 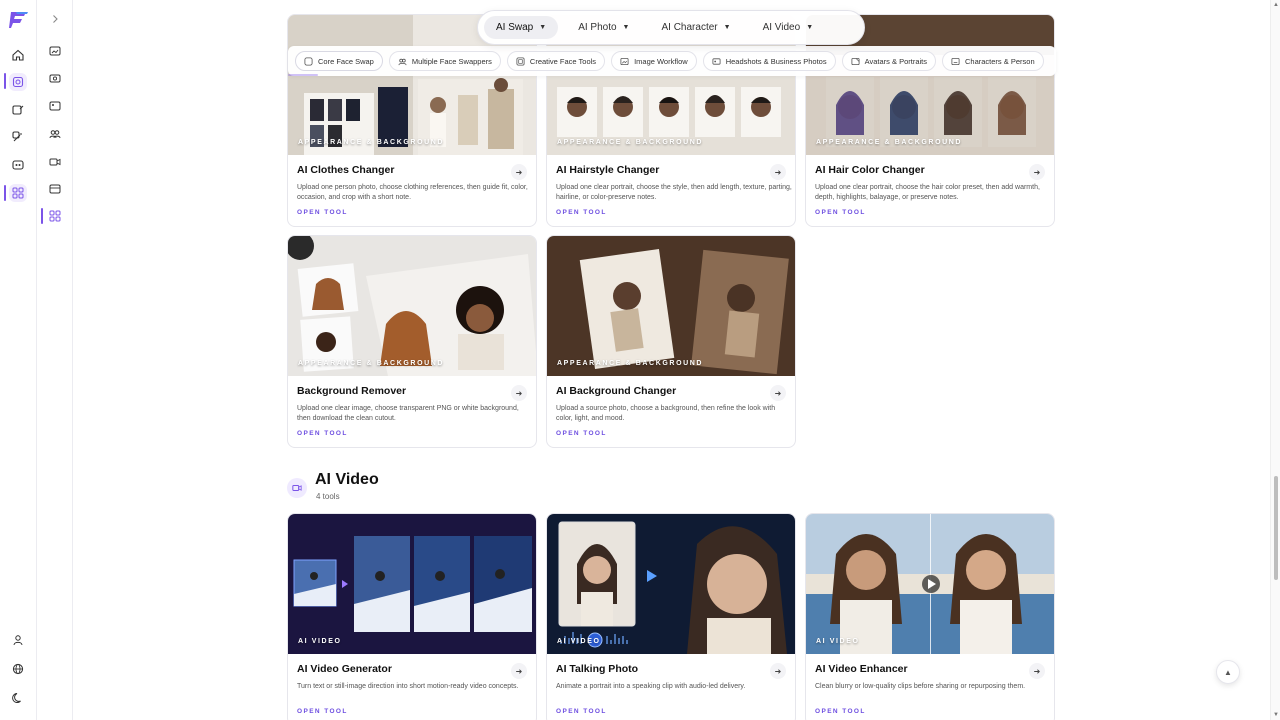 What do you see at coordinates (788, 27) in the screenshot?
I see `nav-ai-video: AI Video ▼` at bounding box center [788, 27].